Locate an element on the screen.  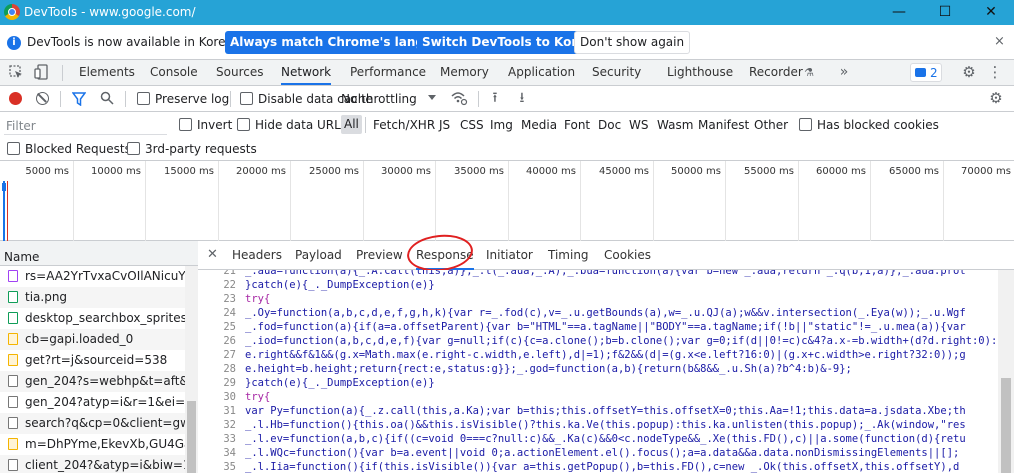
request-row: rs=AA2YrTvxaCvOIlANicuYqcc is located at coordinates (92, 276).